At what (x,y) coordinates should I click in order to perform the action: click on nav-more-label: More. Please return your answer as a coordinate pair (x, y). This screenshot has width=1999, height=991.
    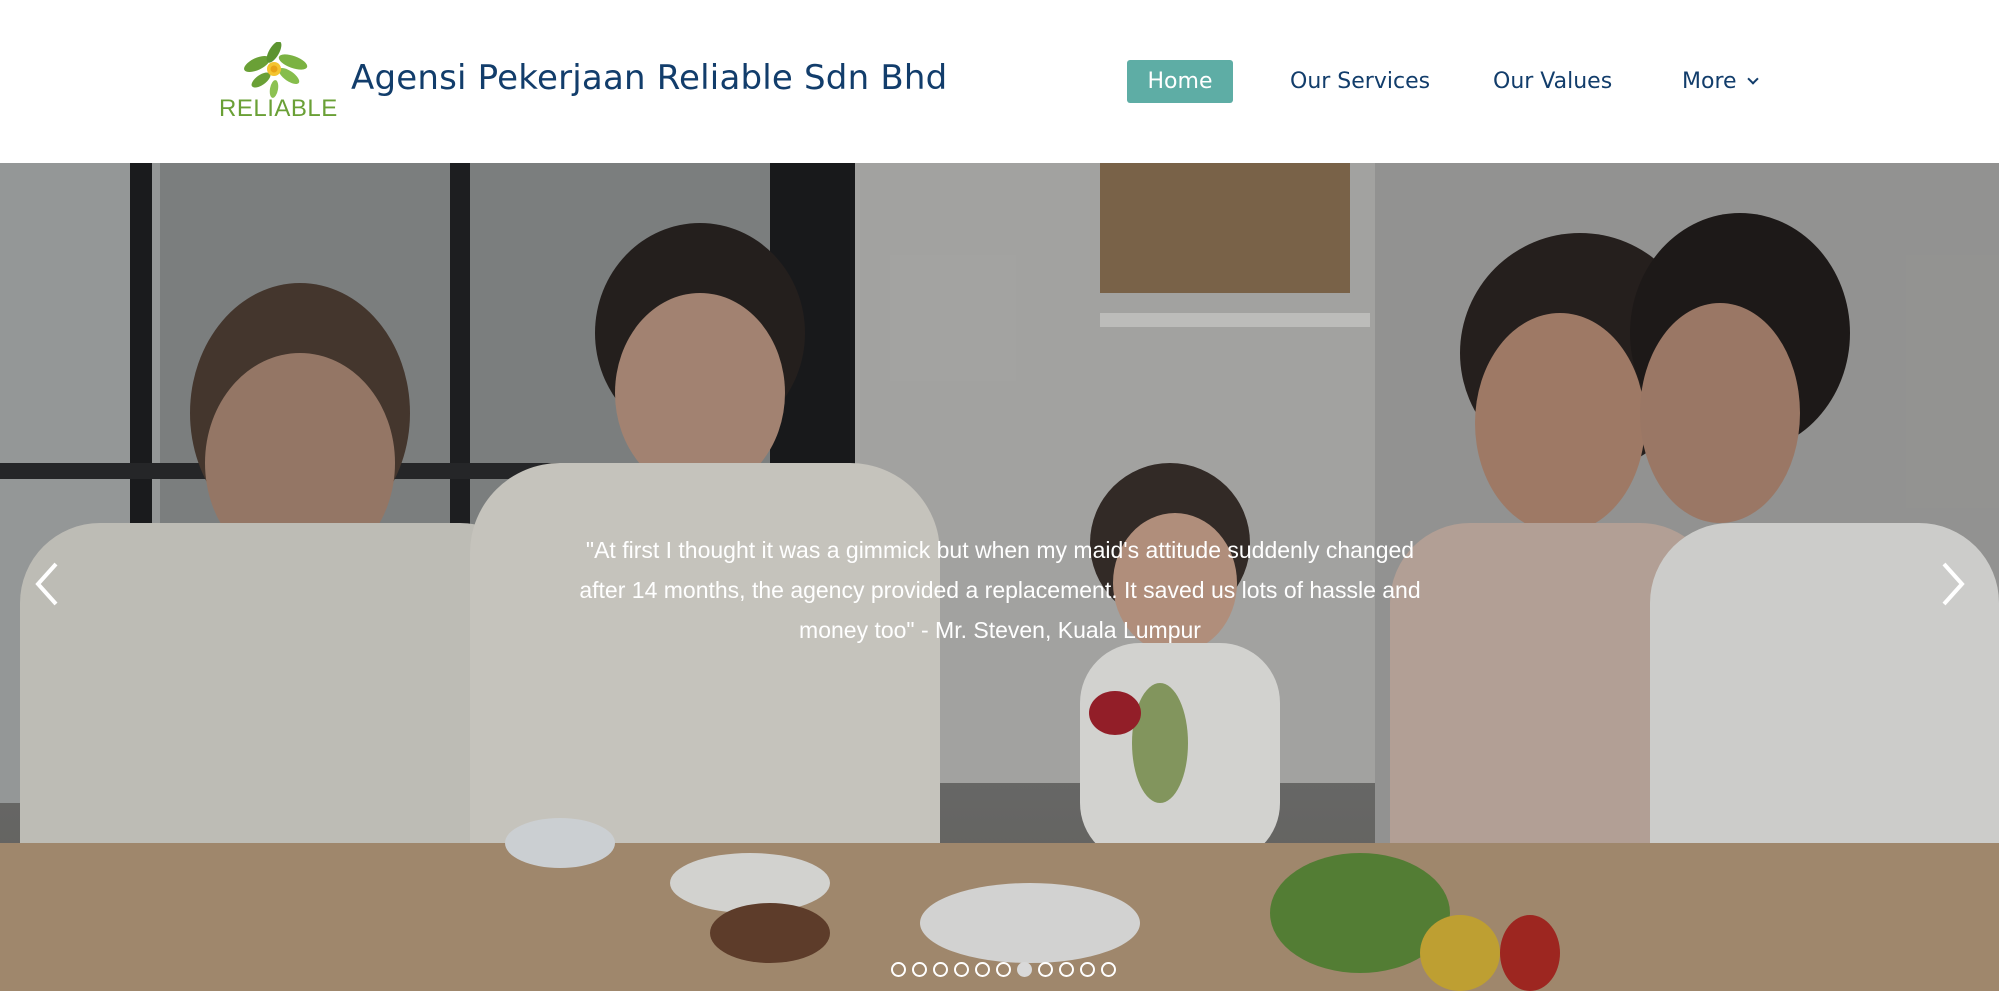
    Looking at the image, I should click on (1709, 81).